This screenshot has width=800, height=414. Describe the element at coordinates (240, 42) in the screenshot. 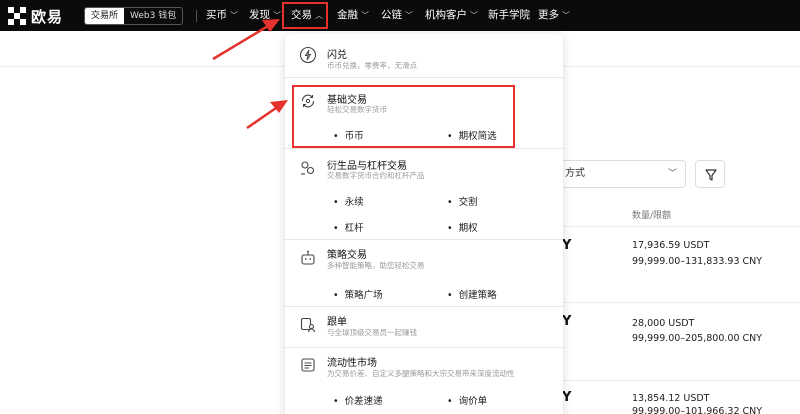

I see `arrow-to-trade-nav` at that location.